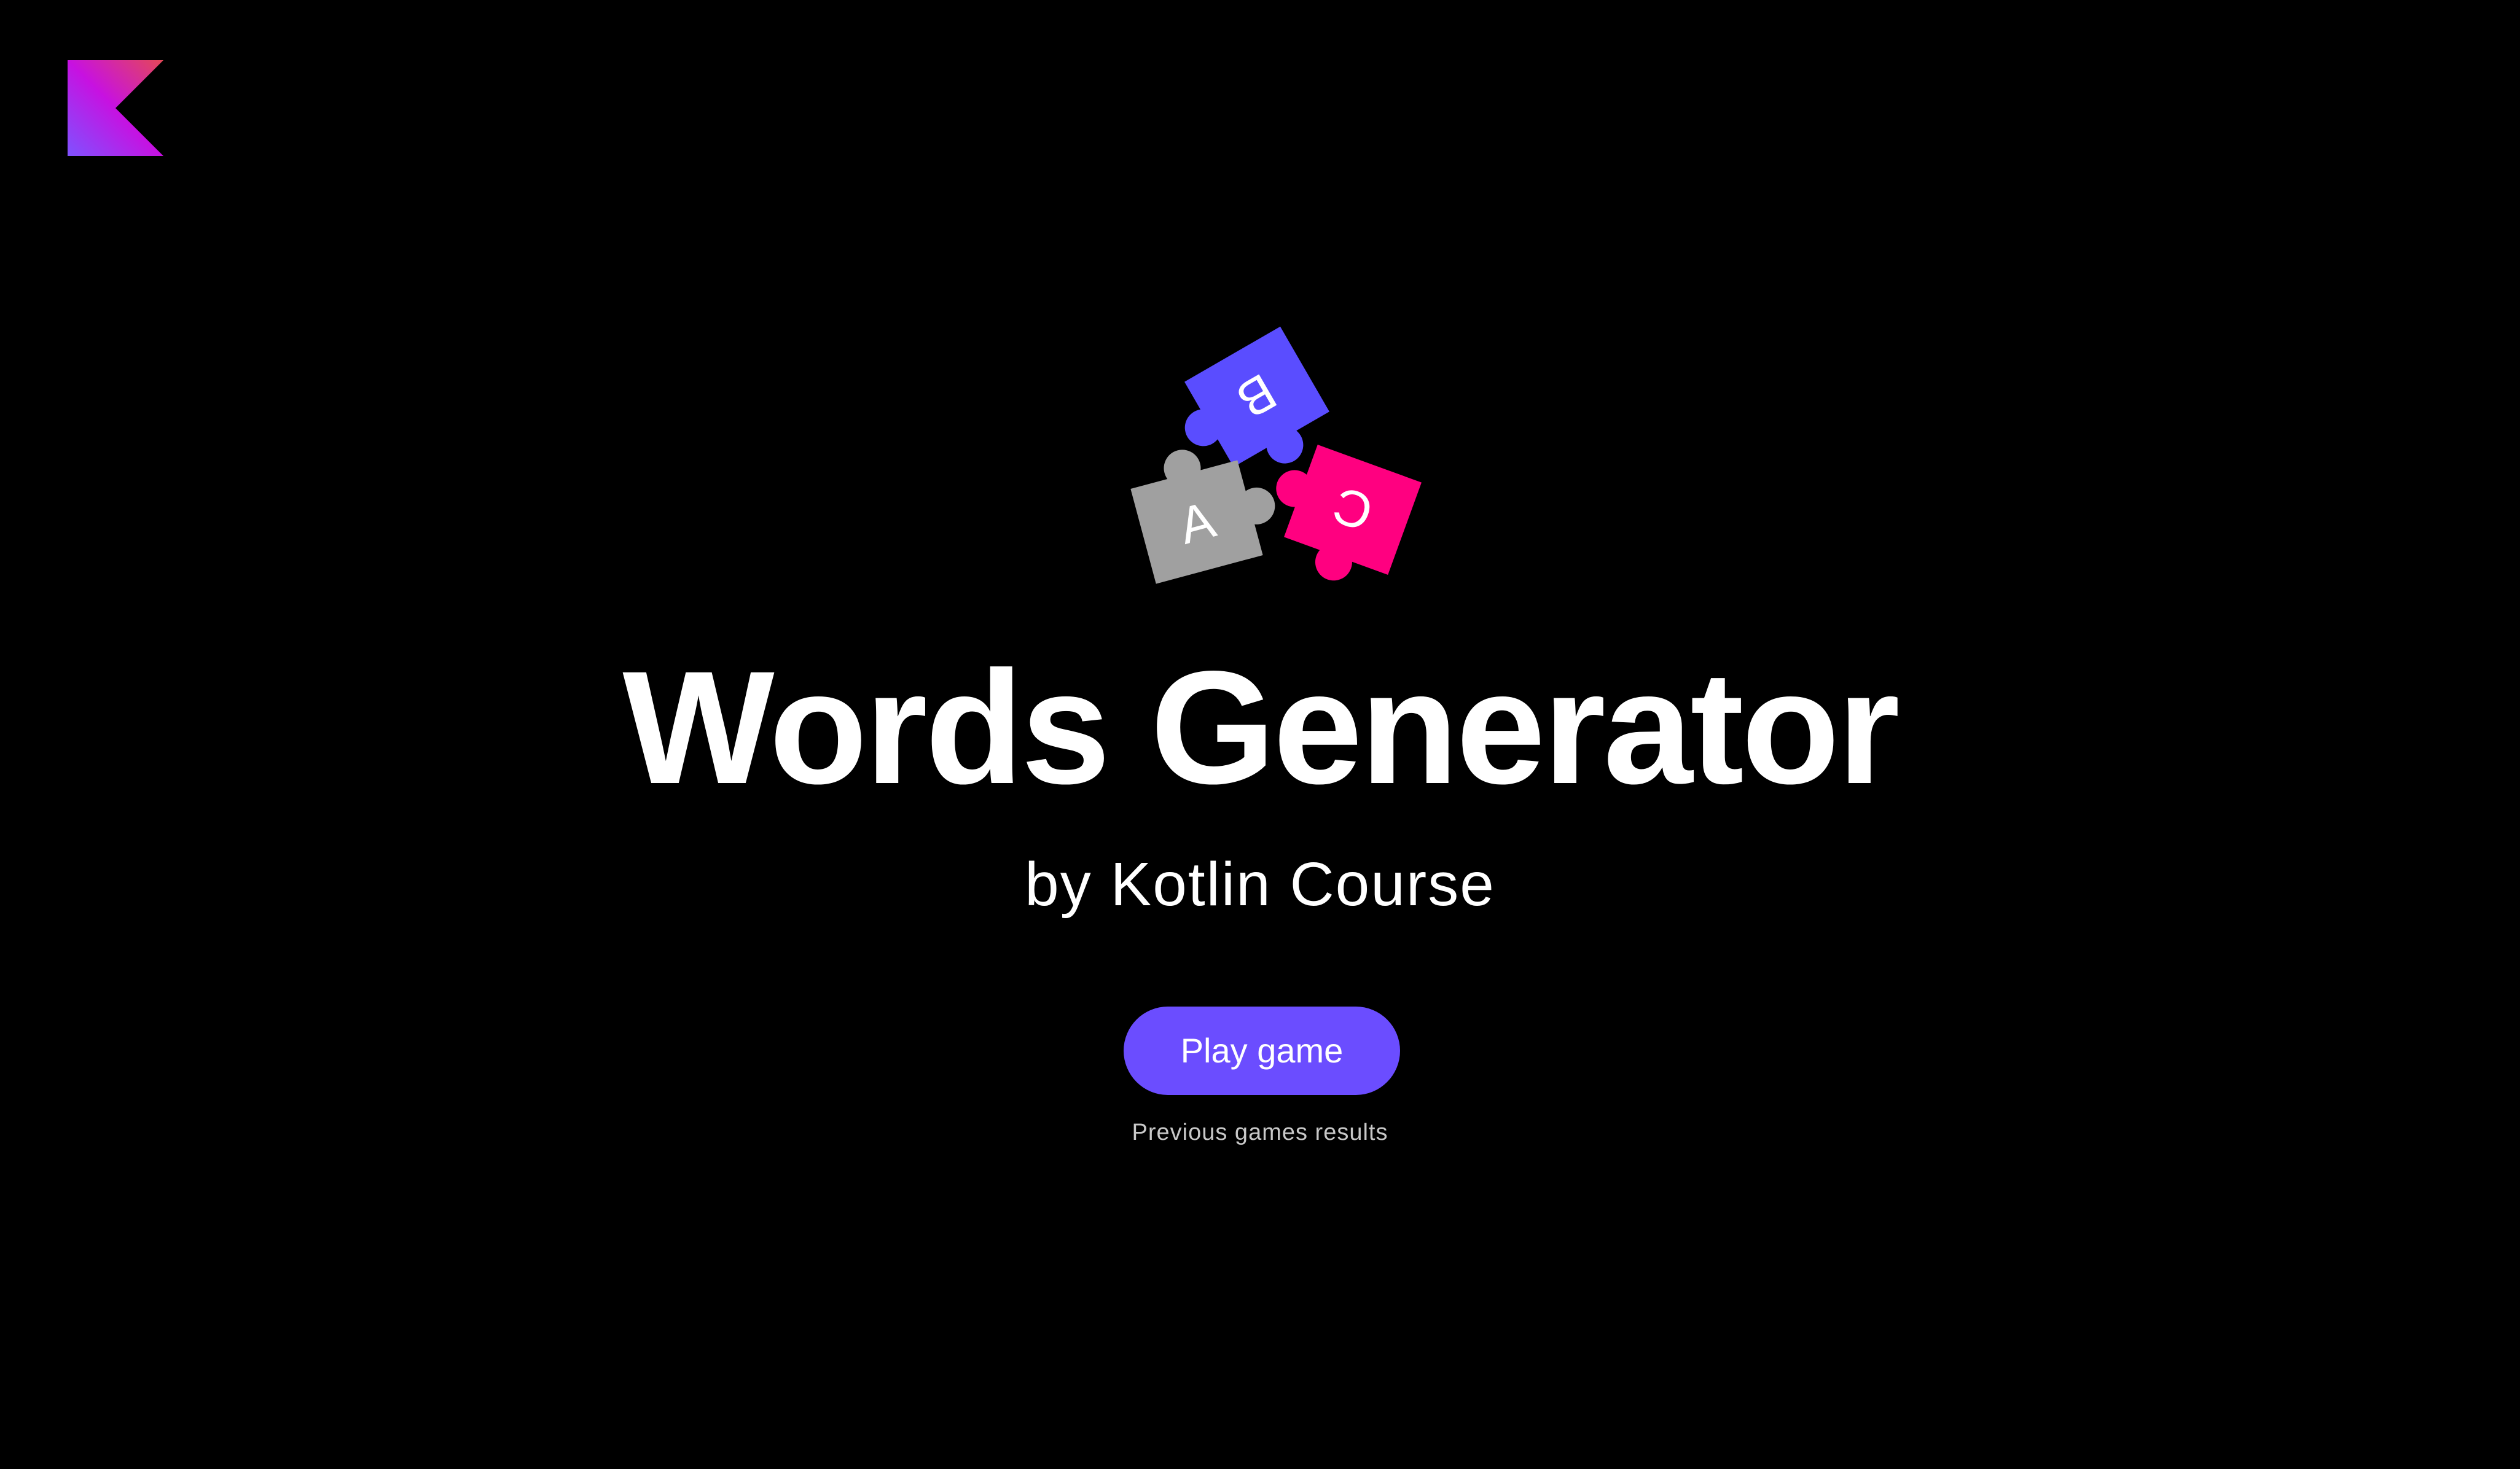  I want to click on kotlin-logo-icon, so click(115, 108).